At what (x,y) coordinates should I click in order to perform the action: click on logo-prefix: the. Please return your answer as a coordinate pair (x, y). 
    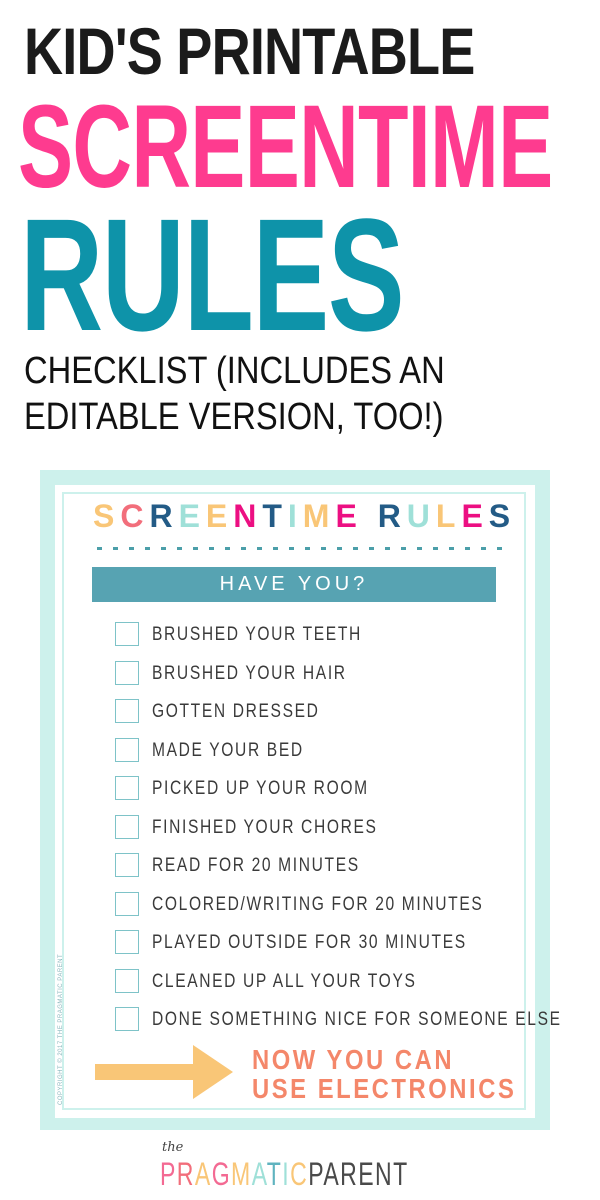
    Looking at the image, I should click on (173, 1147).